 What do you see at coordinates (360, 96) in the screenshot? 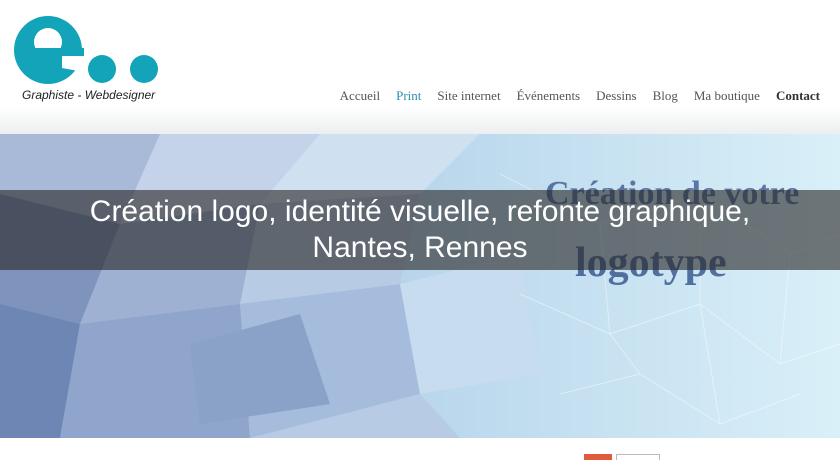
I see `nav-item-accueil: Accueil` at bounding box center [360, 96].